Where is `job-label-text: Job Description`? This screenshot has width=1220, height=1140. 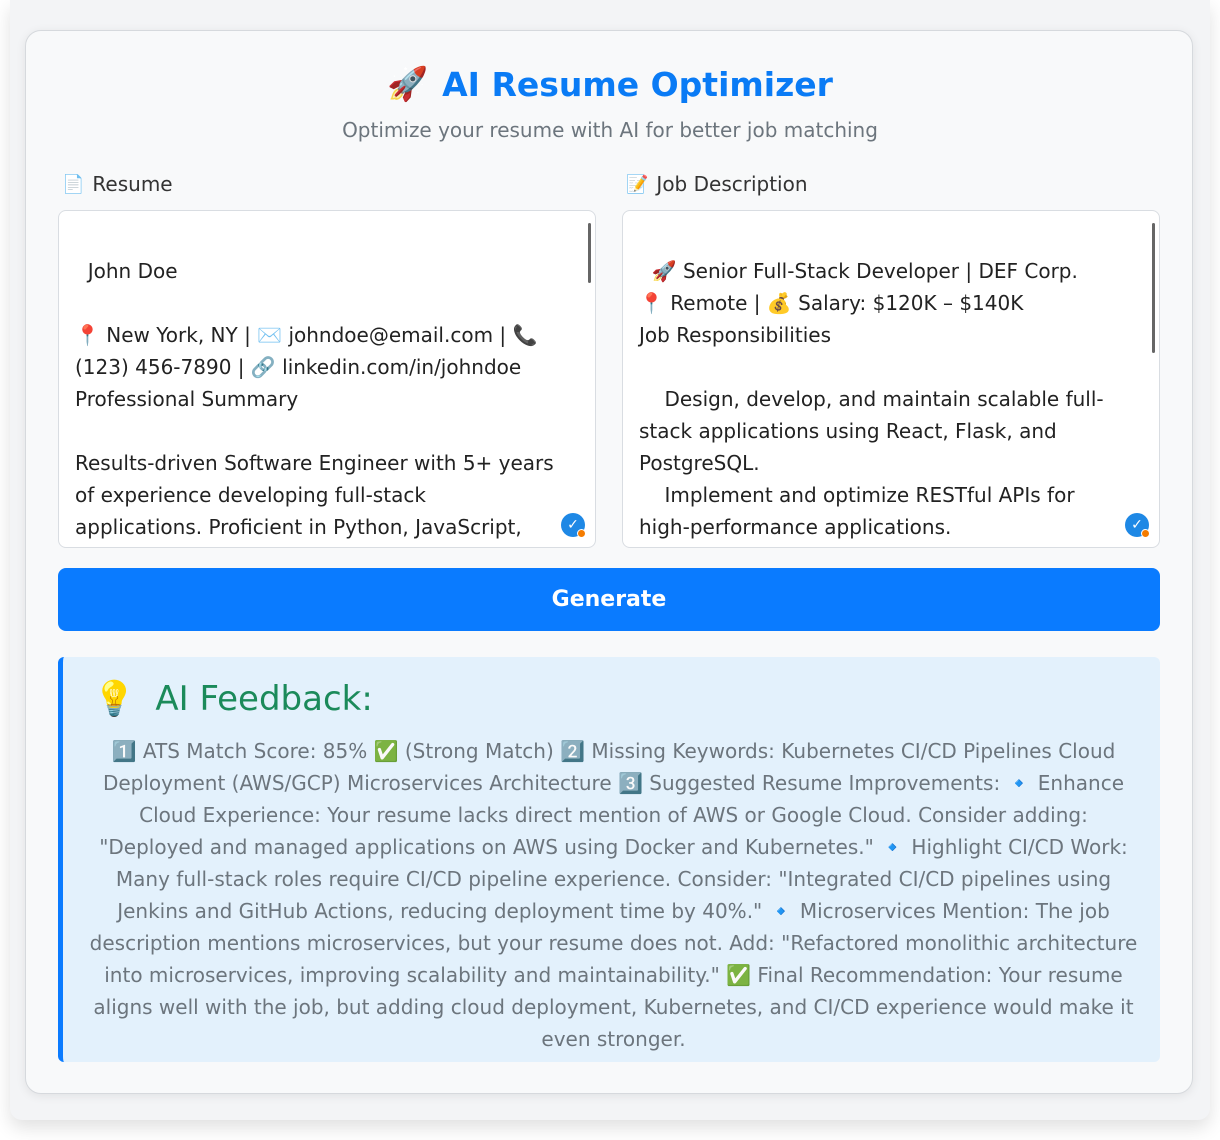
job-label-text: Job Description is located at coordinates (732, 184).